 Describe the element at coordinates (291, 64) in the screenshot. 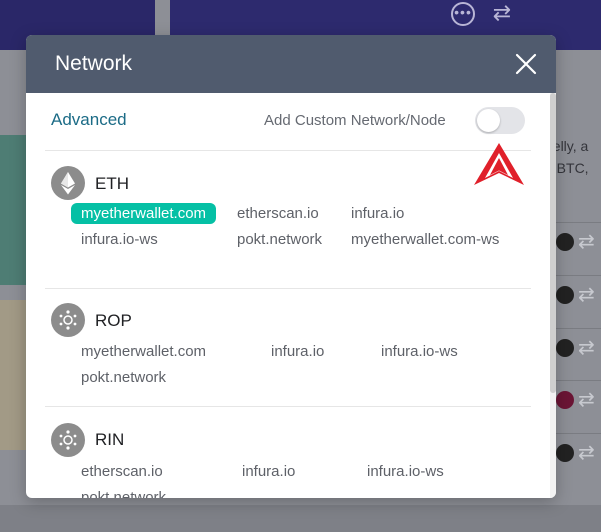

I see `modal-header: Network` at that location.